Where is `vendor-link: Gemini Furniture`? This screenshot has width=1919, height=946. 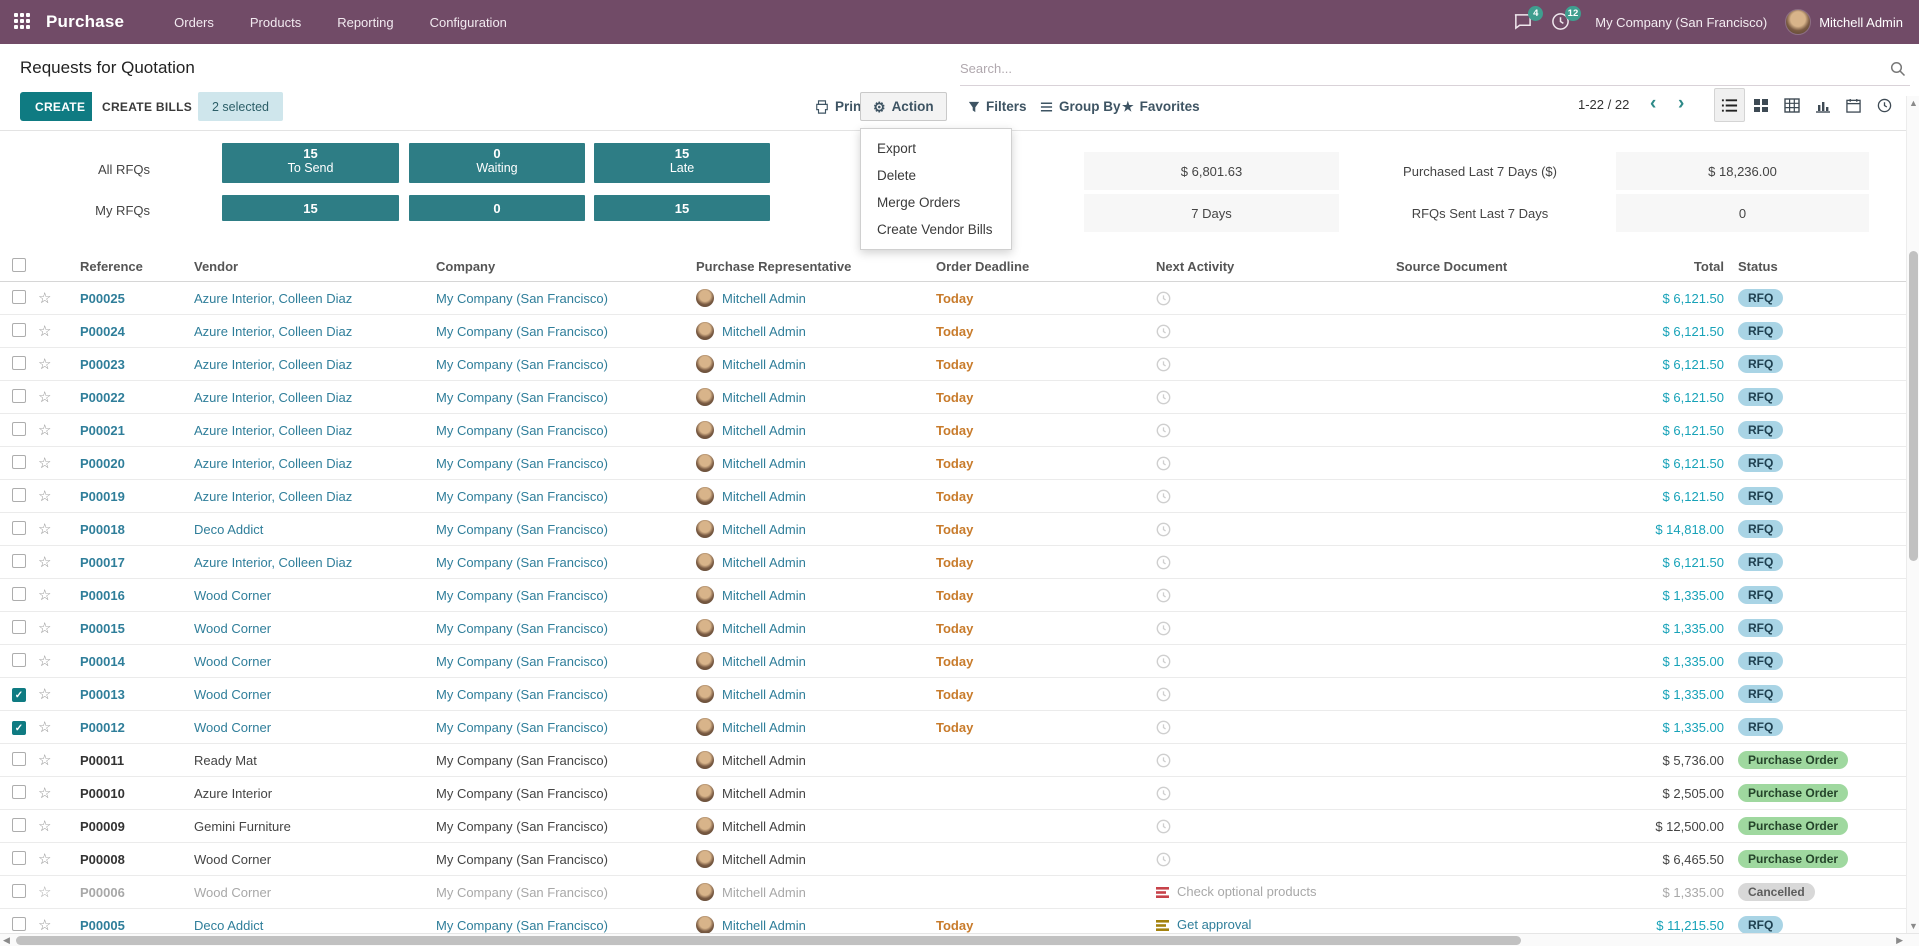 vendor-link: Gemini Furniture is located at coordinates (299, 826).